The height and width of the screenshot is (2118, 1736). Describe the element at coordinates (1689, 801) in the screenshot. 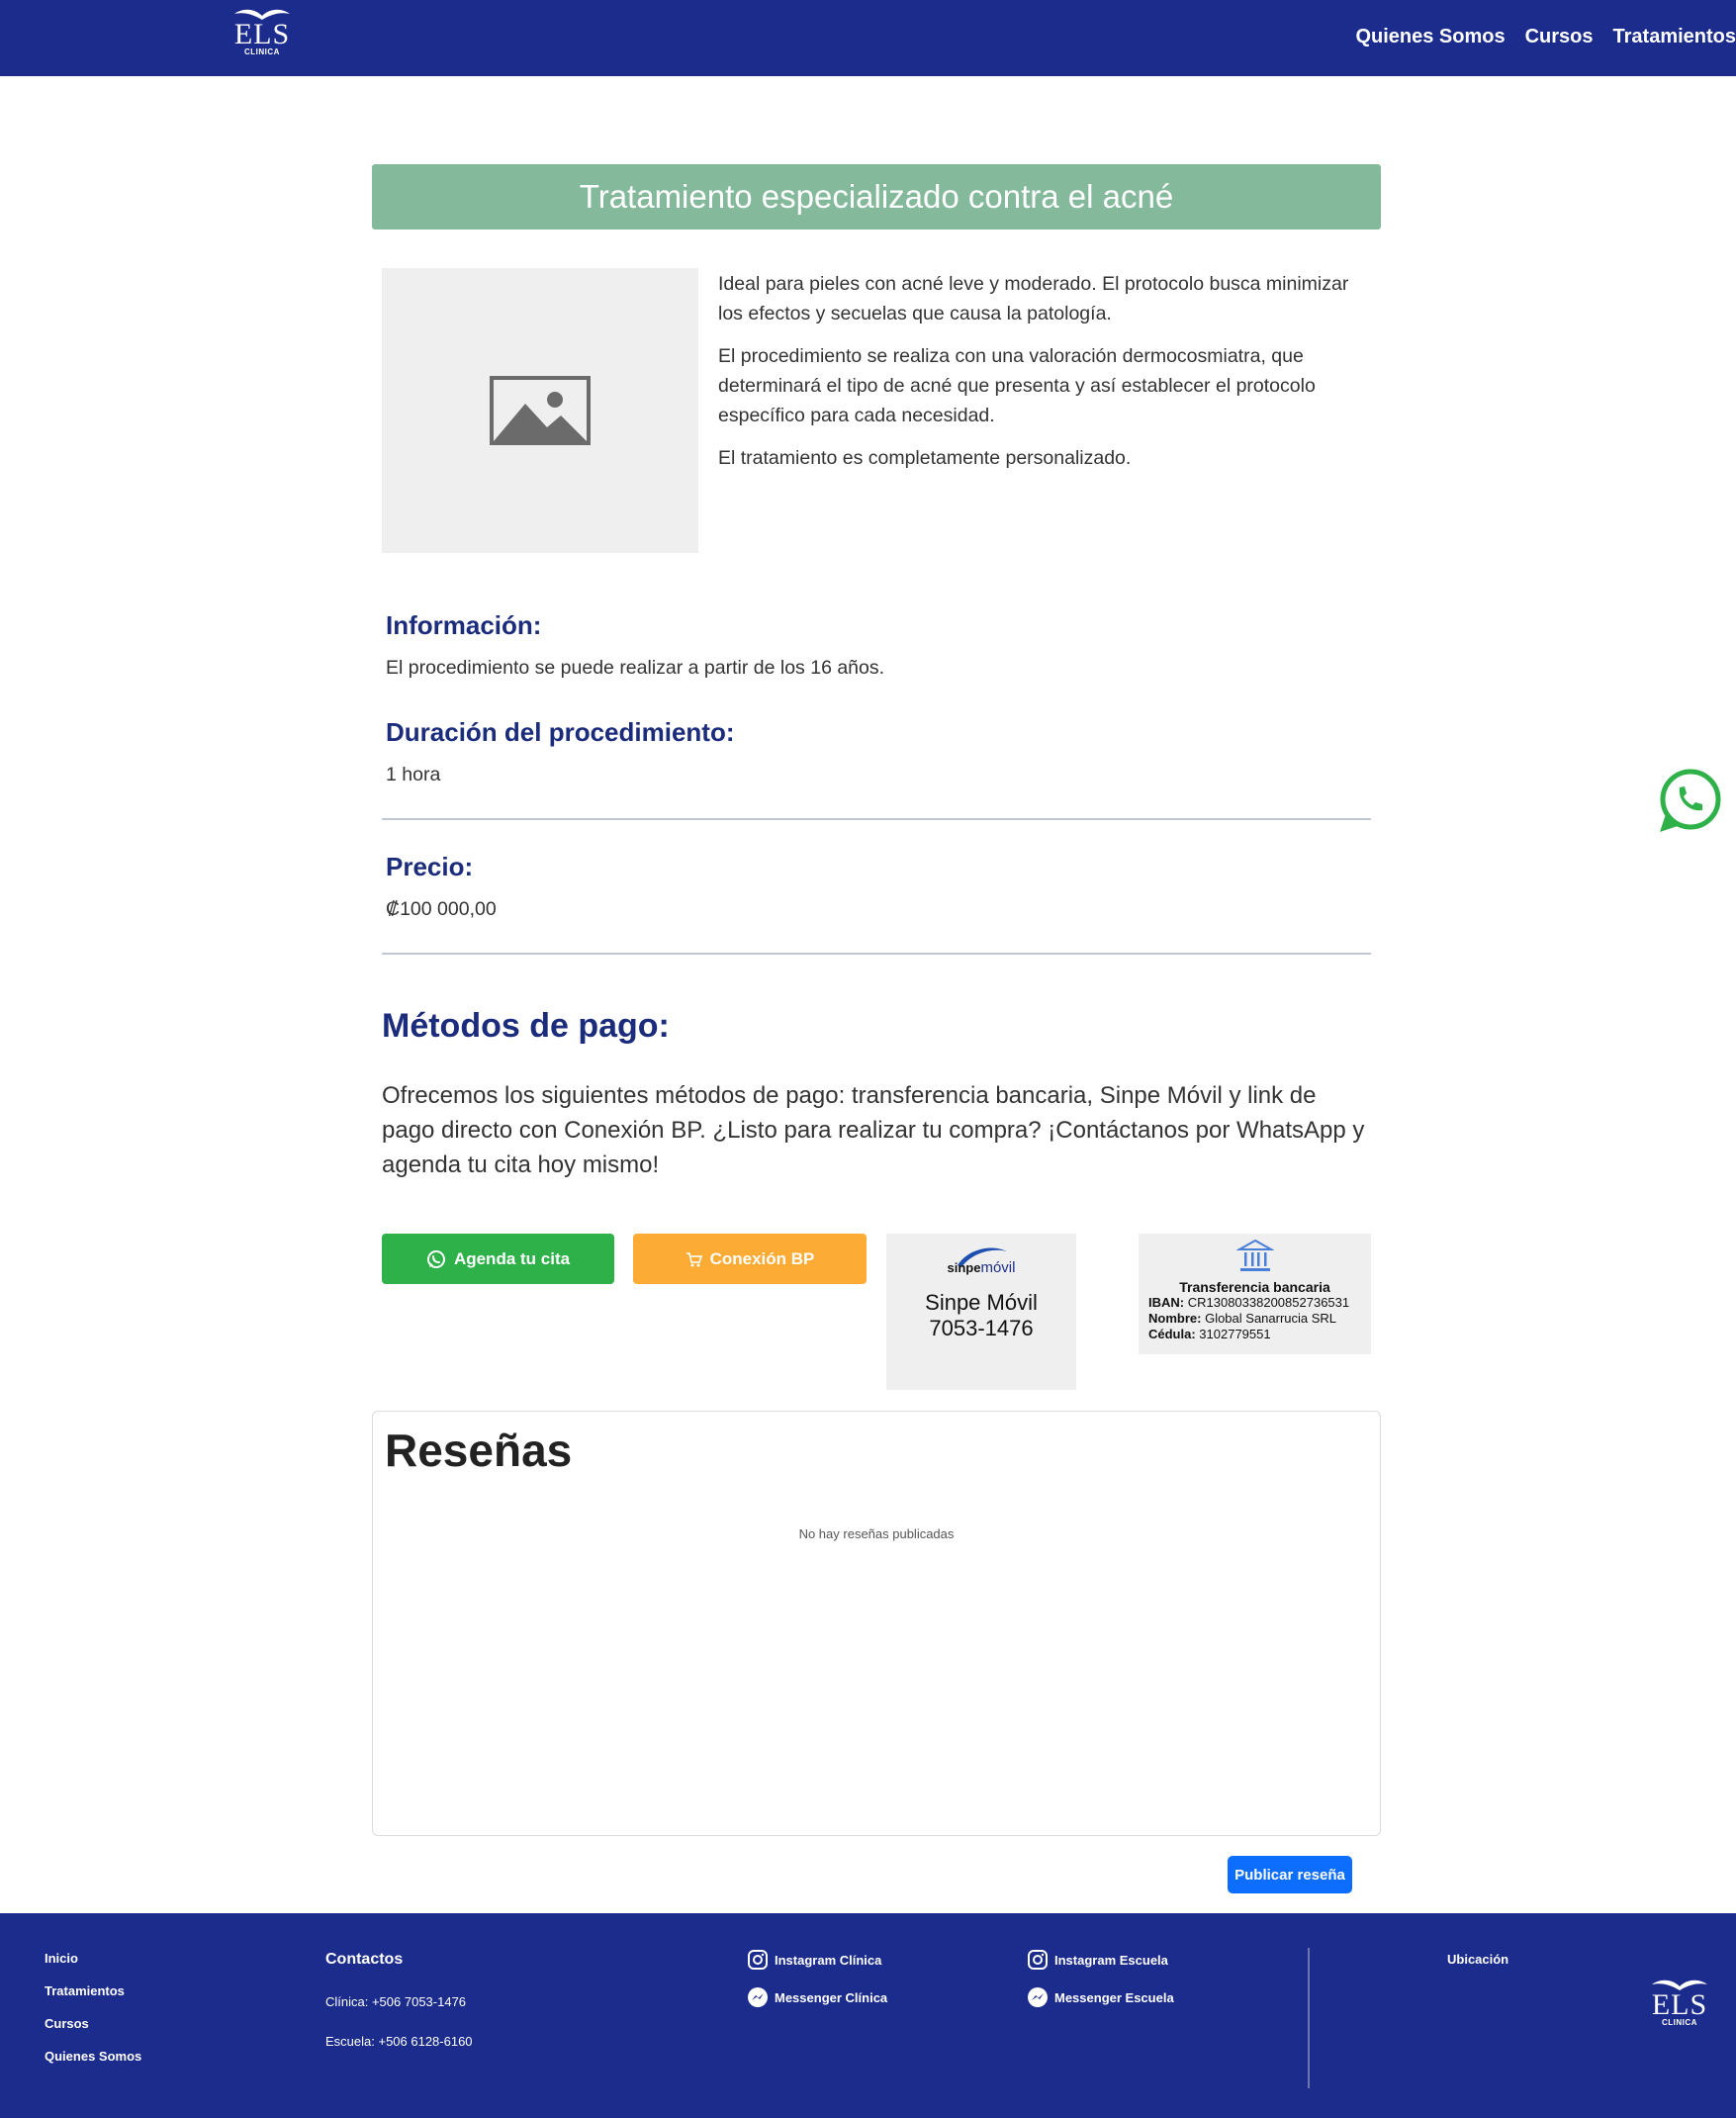

I see `whatsapp-float-icon` at that location.